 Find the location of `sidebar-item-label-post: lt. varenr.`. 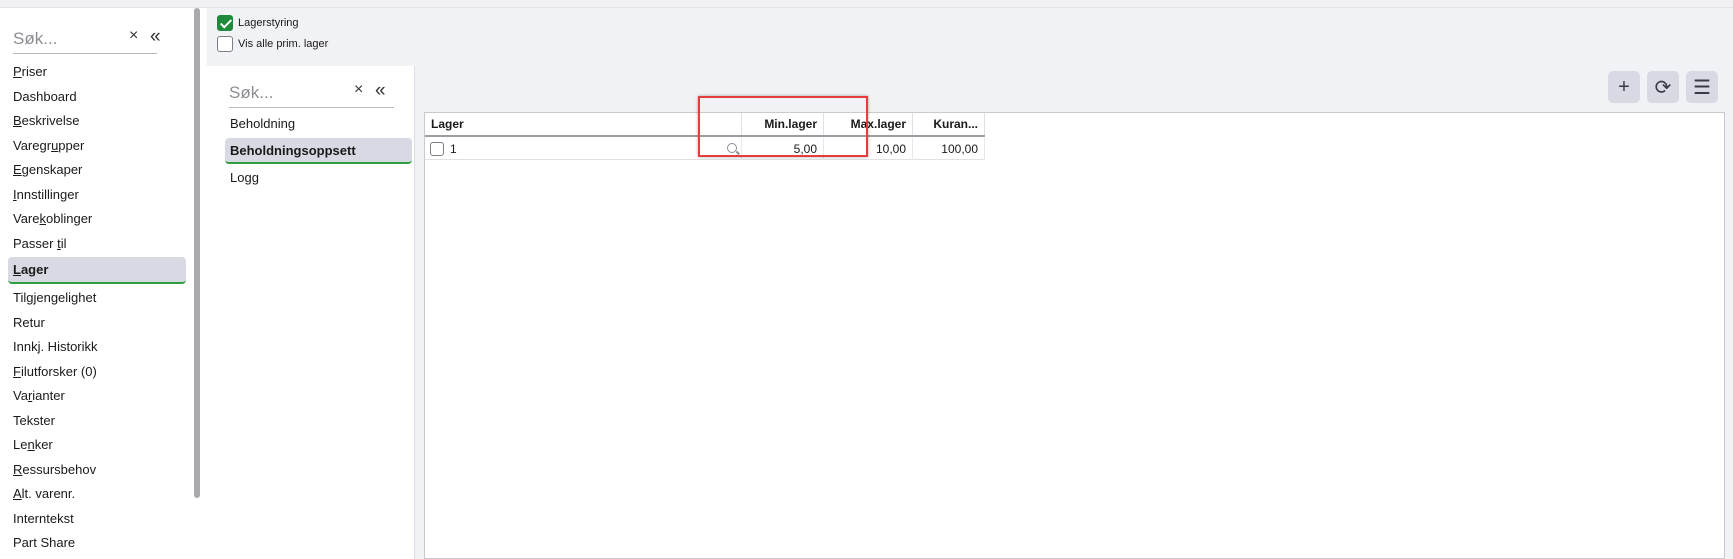

sidebar-item-label-post: lt. varenr. is located at coordinates (48, 493).